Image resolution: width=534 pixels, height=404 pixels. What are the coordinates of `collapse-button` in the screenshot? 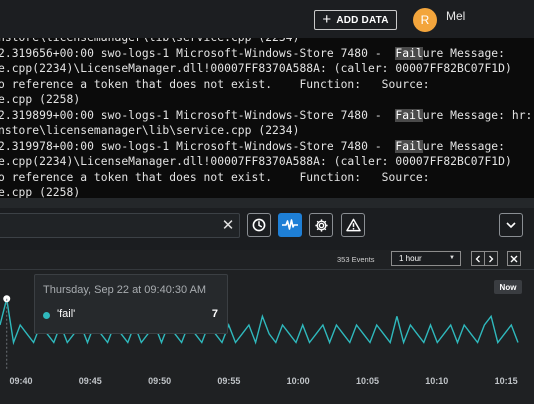 It's located at (511, 225).